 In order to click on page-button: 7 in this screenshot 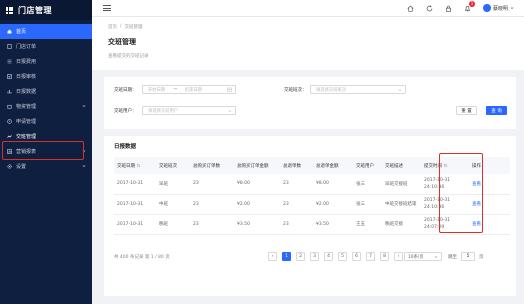, I will do `click(370, 256)`.